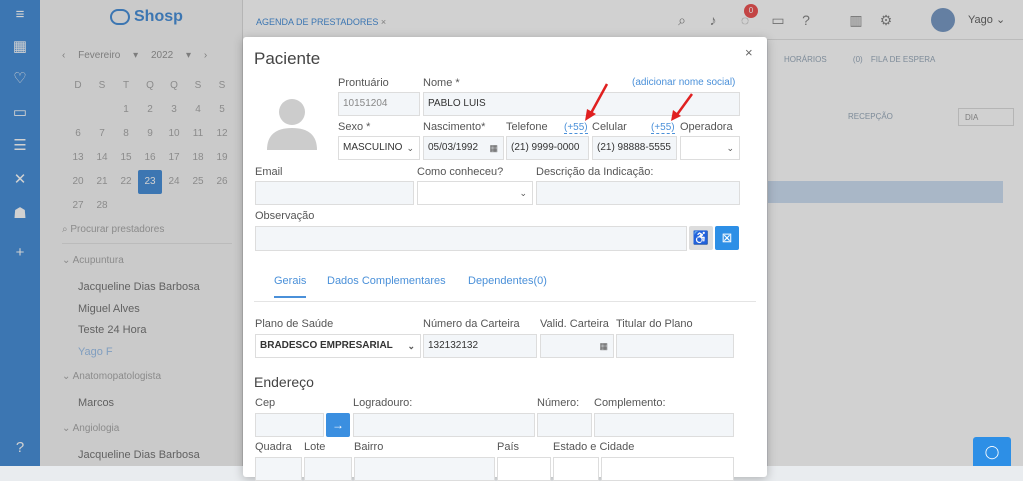 The width and height of the screenshot is (1023, 481). I want to click on sexo-select: MASCULINO ⌄, so click(379, 148).